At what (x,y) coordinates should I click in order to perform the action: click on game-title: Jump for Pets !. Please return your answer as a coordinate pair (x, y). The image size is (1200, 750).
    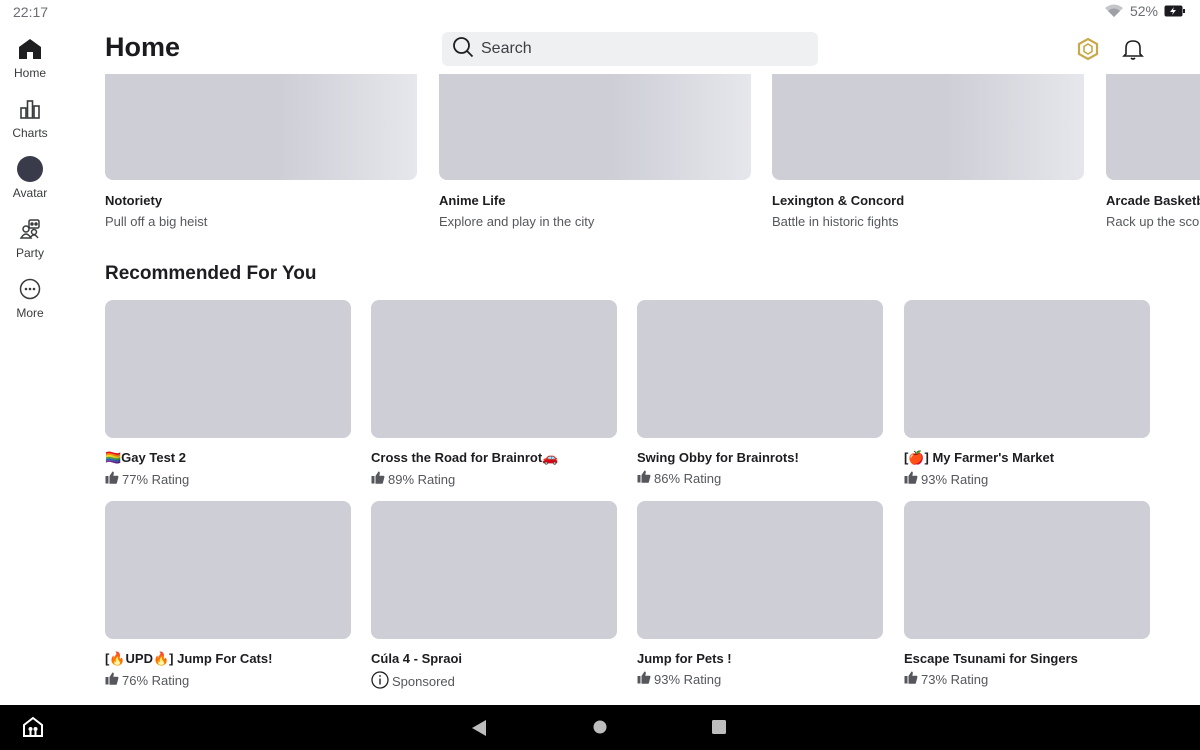
    Looking at the image, I should click on (684, 658).